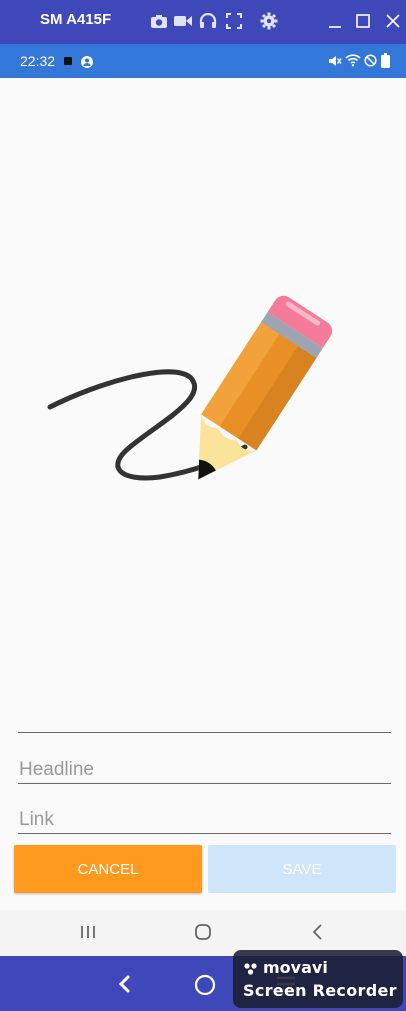 This screenshot has height=1011, width=406. What do you see at coordinates (251, 971) in the screenshot?
I see `movavi-logo-icon` at bounding box center [251, 971].